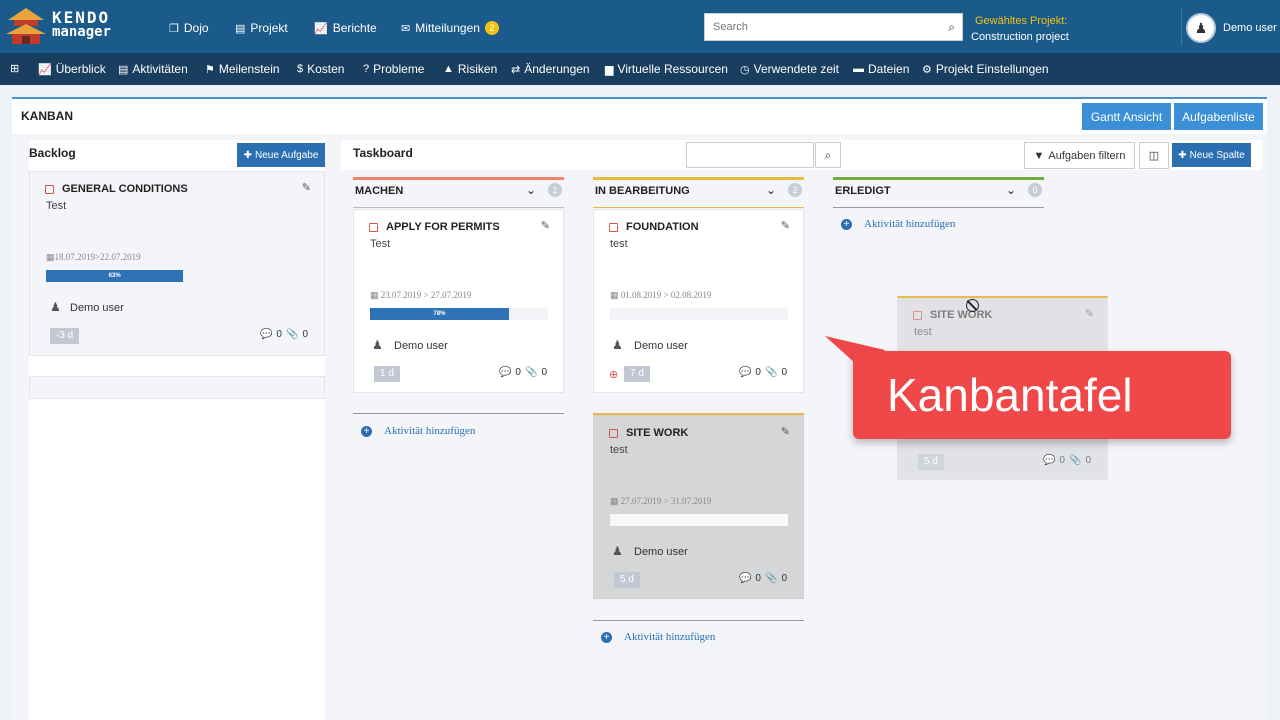 Image resolution: width=1280 pixels, height=720 pixels. I want to click on kendo-logo: KENDO manager, so click(65, 26).